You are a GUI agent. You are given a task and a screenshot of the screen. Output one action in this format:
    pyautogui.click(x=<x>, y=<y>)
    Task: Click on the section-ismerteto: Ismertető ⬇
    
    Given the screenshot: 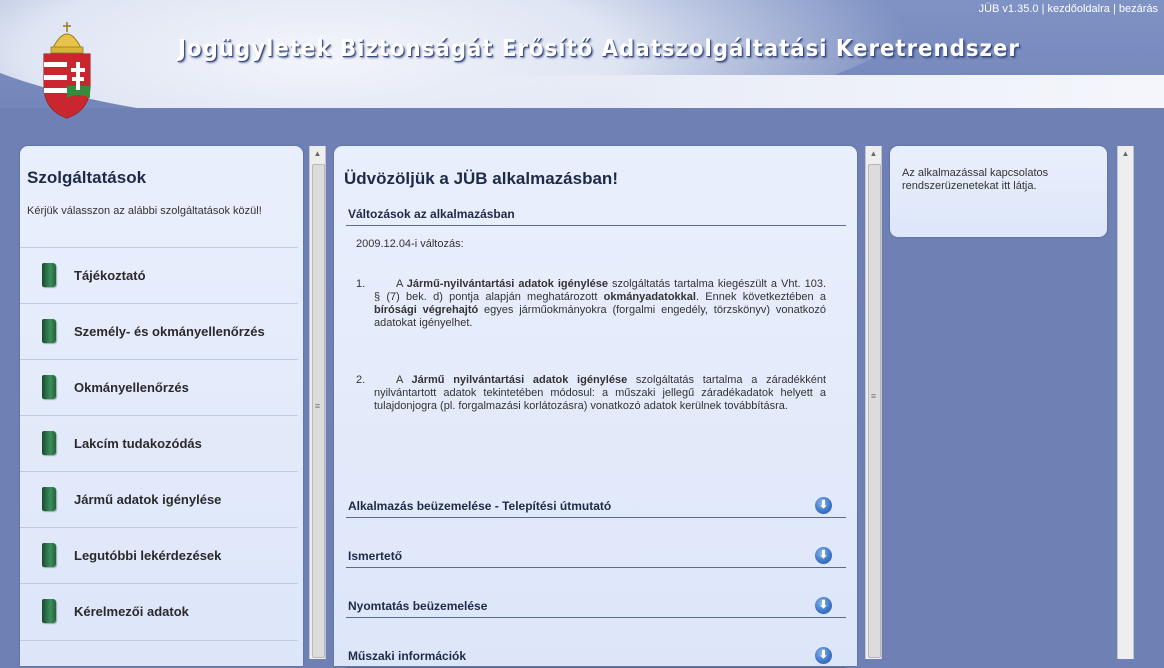 What is the action you would take?
    pyautogui.click(x=596, y=556)
    